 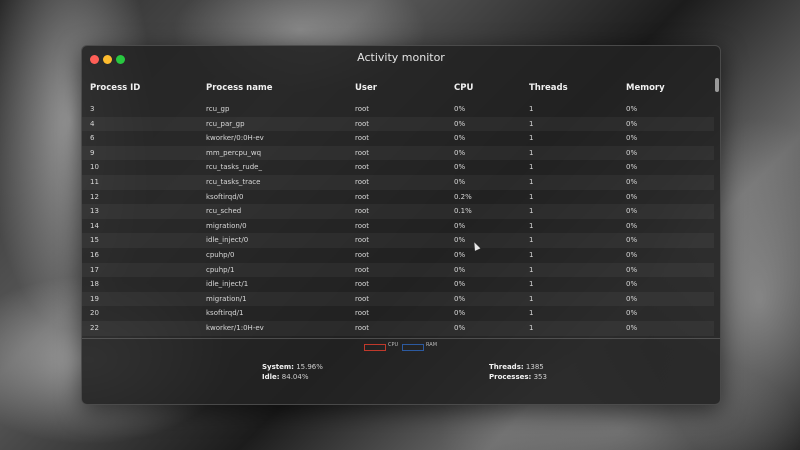 What do you see at coordinates (398, 313) in the screenshot?
I see `table-row: 20 ksoftirqd/1 root 0% 1 0%` at bounding box center [398, 313].